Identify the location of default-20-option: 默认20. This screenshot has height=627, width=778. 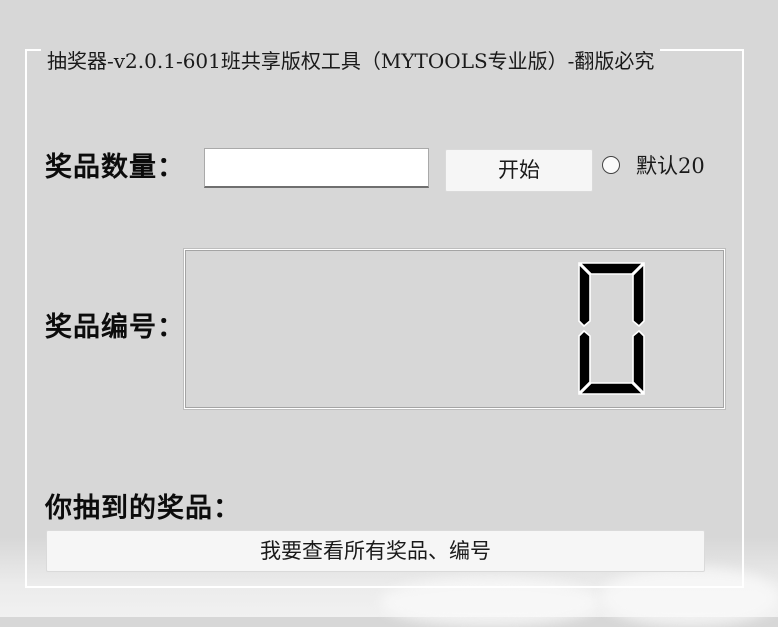
(653, 165).